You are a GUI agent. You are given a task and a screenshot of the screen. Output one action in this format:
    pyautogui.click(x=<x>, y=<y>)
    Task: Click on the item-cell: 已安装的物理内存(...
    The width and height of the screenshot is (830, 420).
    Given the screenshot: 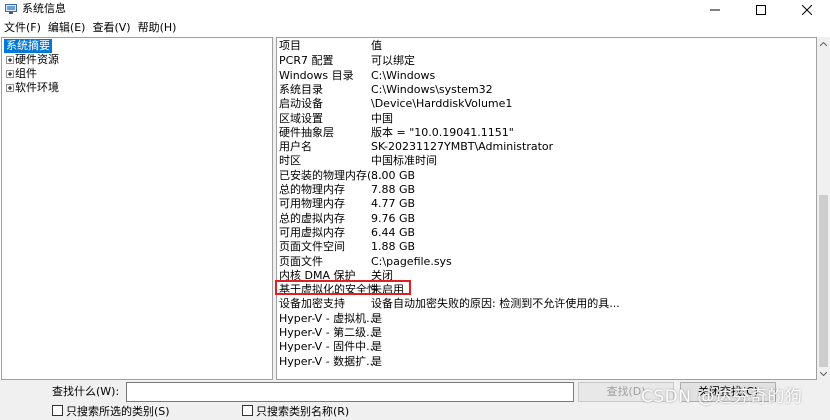 What is the action you would take?
    pyautogui.click(x=330, y=175)
    